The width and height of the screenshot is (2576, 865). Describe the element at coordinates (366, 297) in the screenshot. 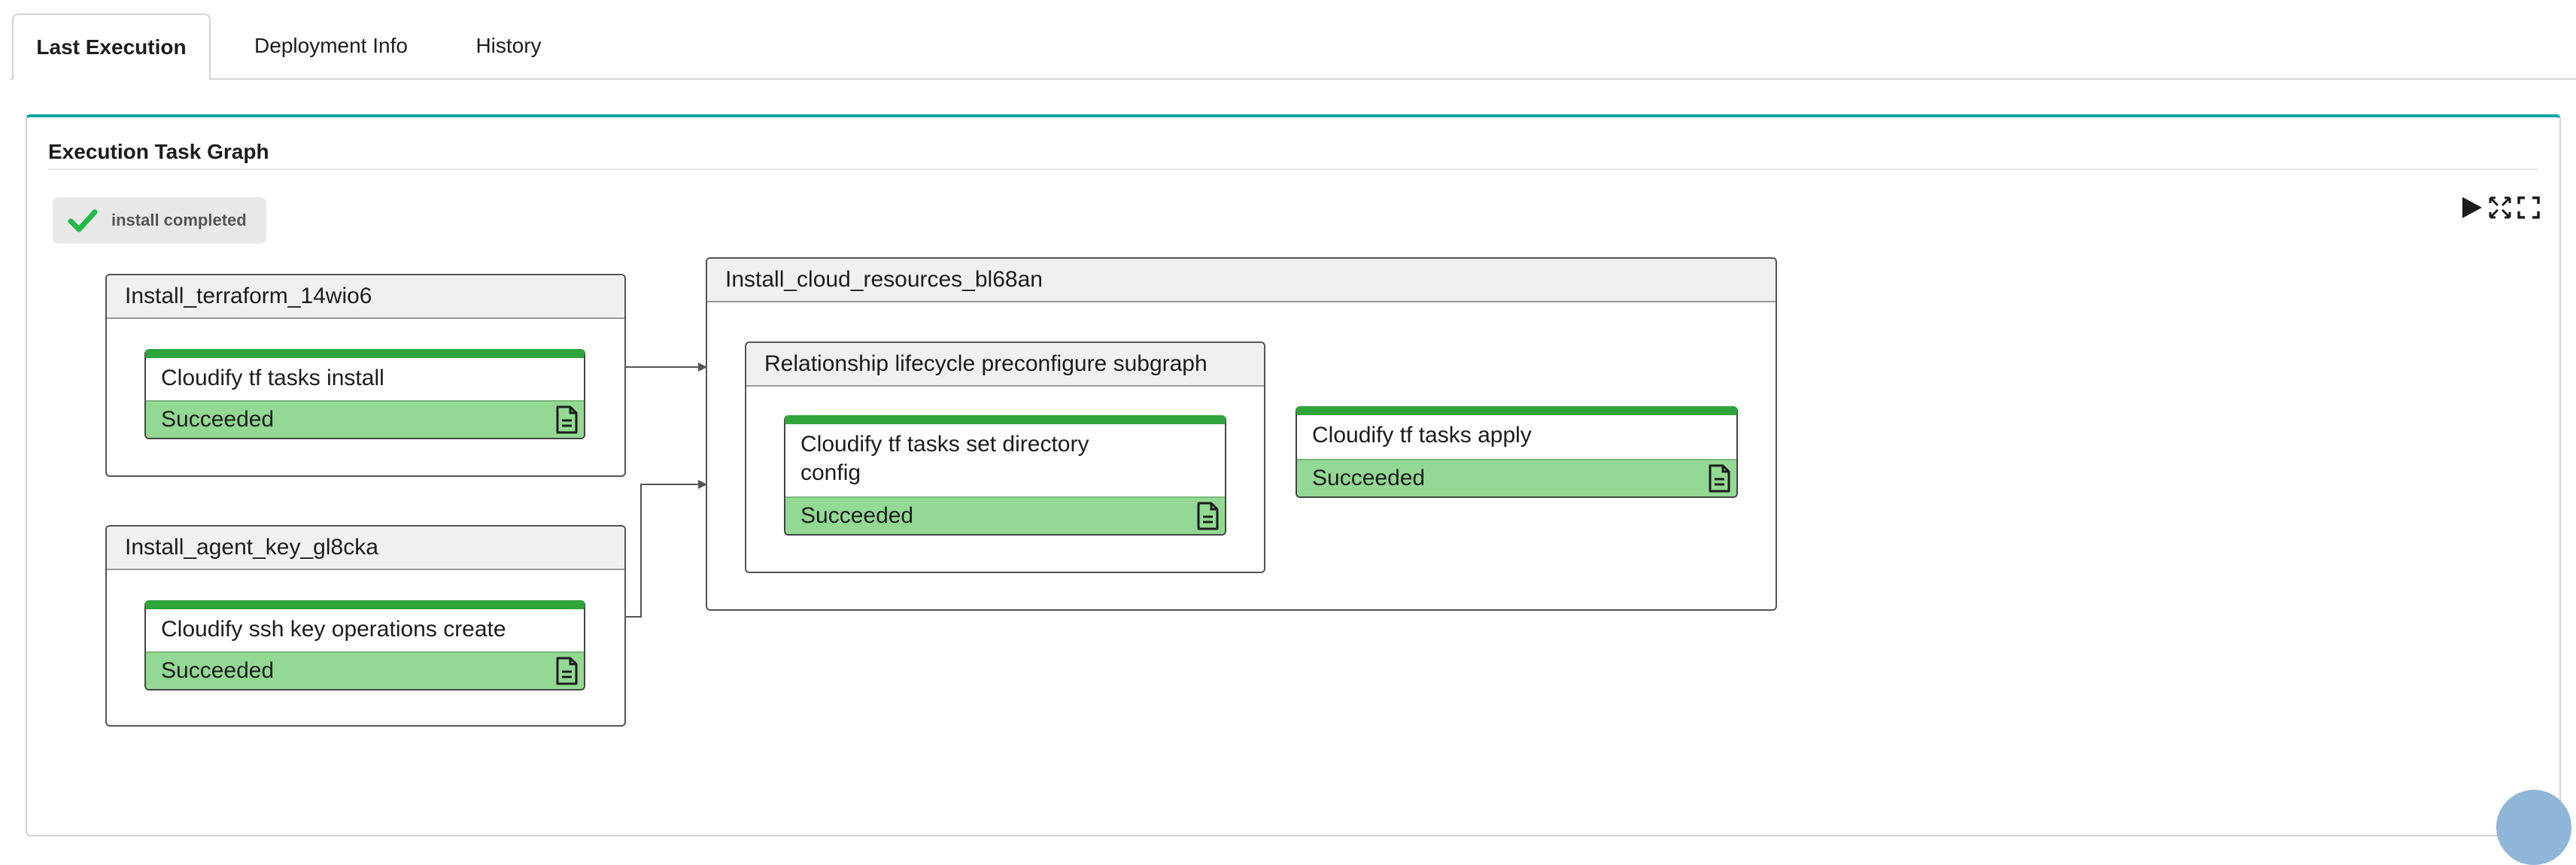

I see `group-title: Install_terraform_14wio6` at that location.